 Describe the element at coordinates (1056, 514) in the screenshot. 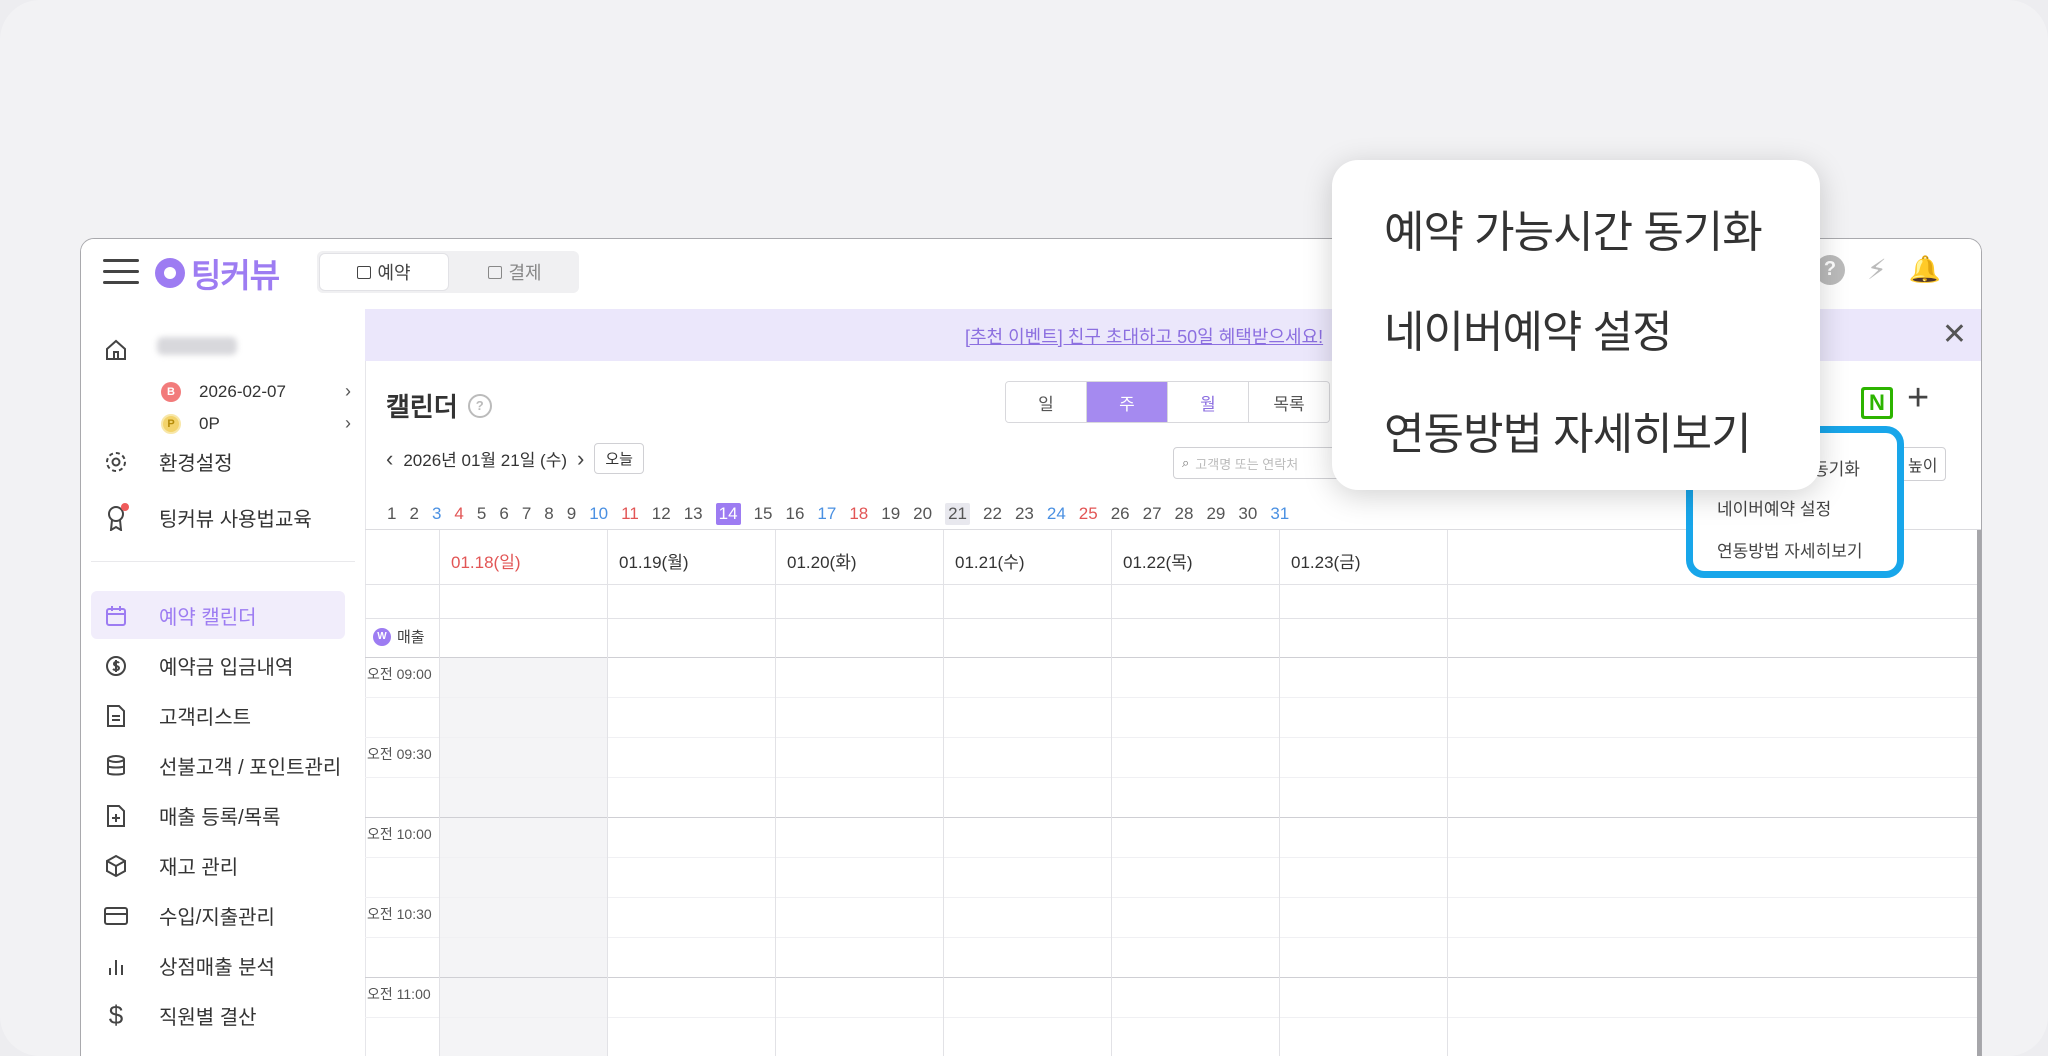

I see `month-day: 24` at that location.